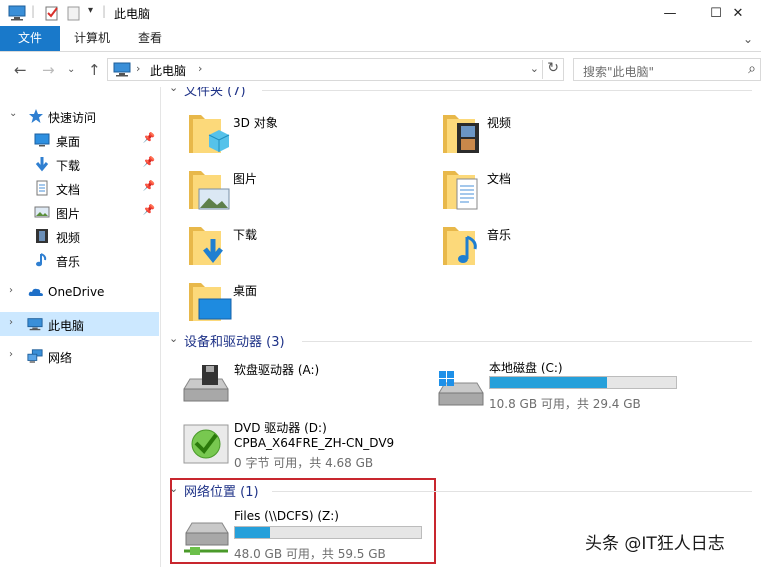  What do you see at coordinates (328, 532) in the screenshot?
I see `drive-usage-bar` at bounding box center [328, 532].